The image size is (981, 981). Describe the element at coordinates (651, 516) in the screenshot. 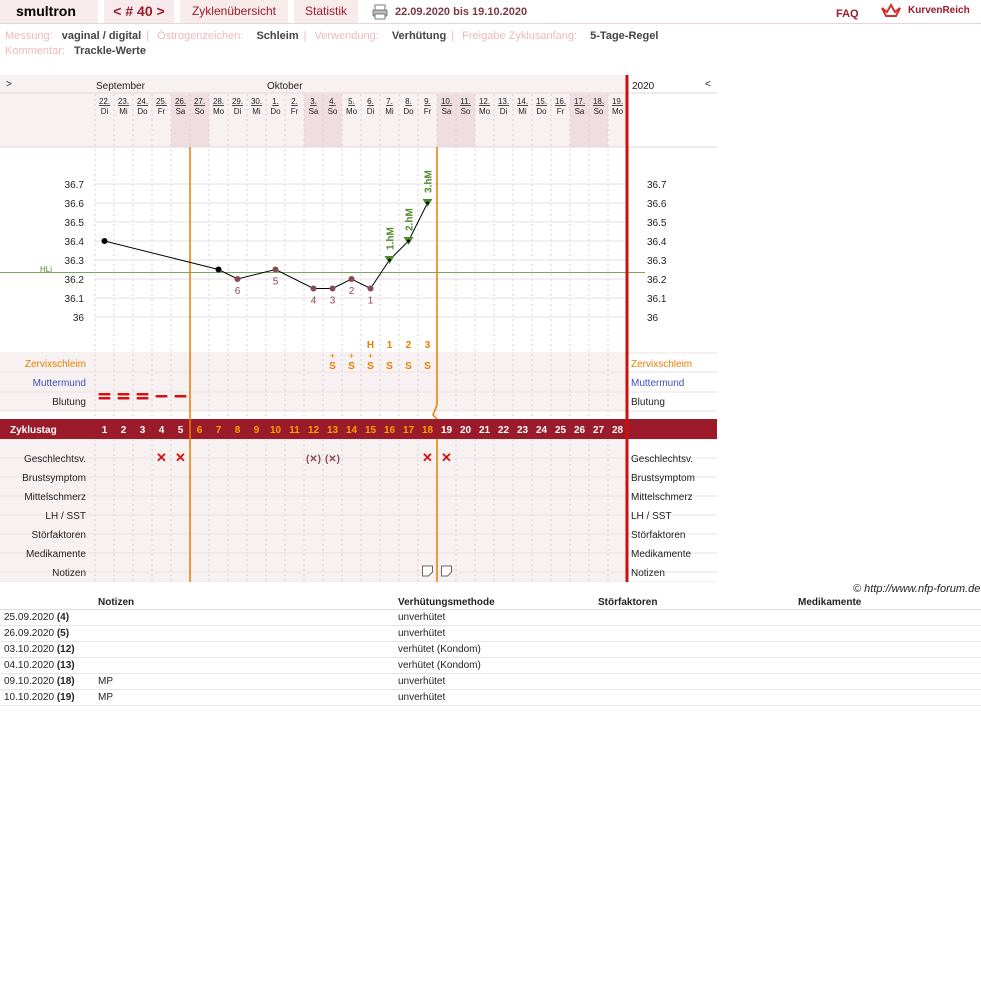

I see `row-label-right-lh: LH / SST` at that location.